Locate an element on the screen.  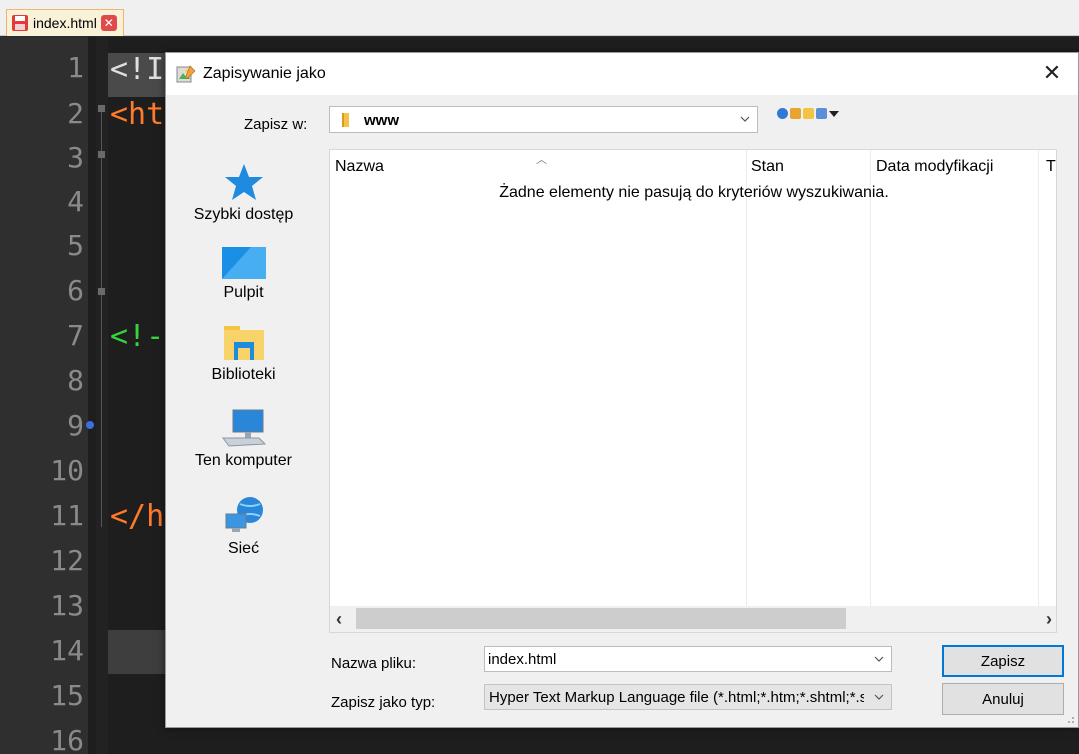
tab-close-icon: ✕ is located at coordinates (108, 23).